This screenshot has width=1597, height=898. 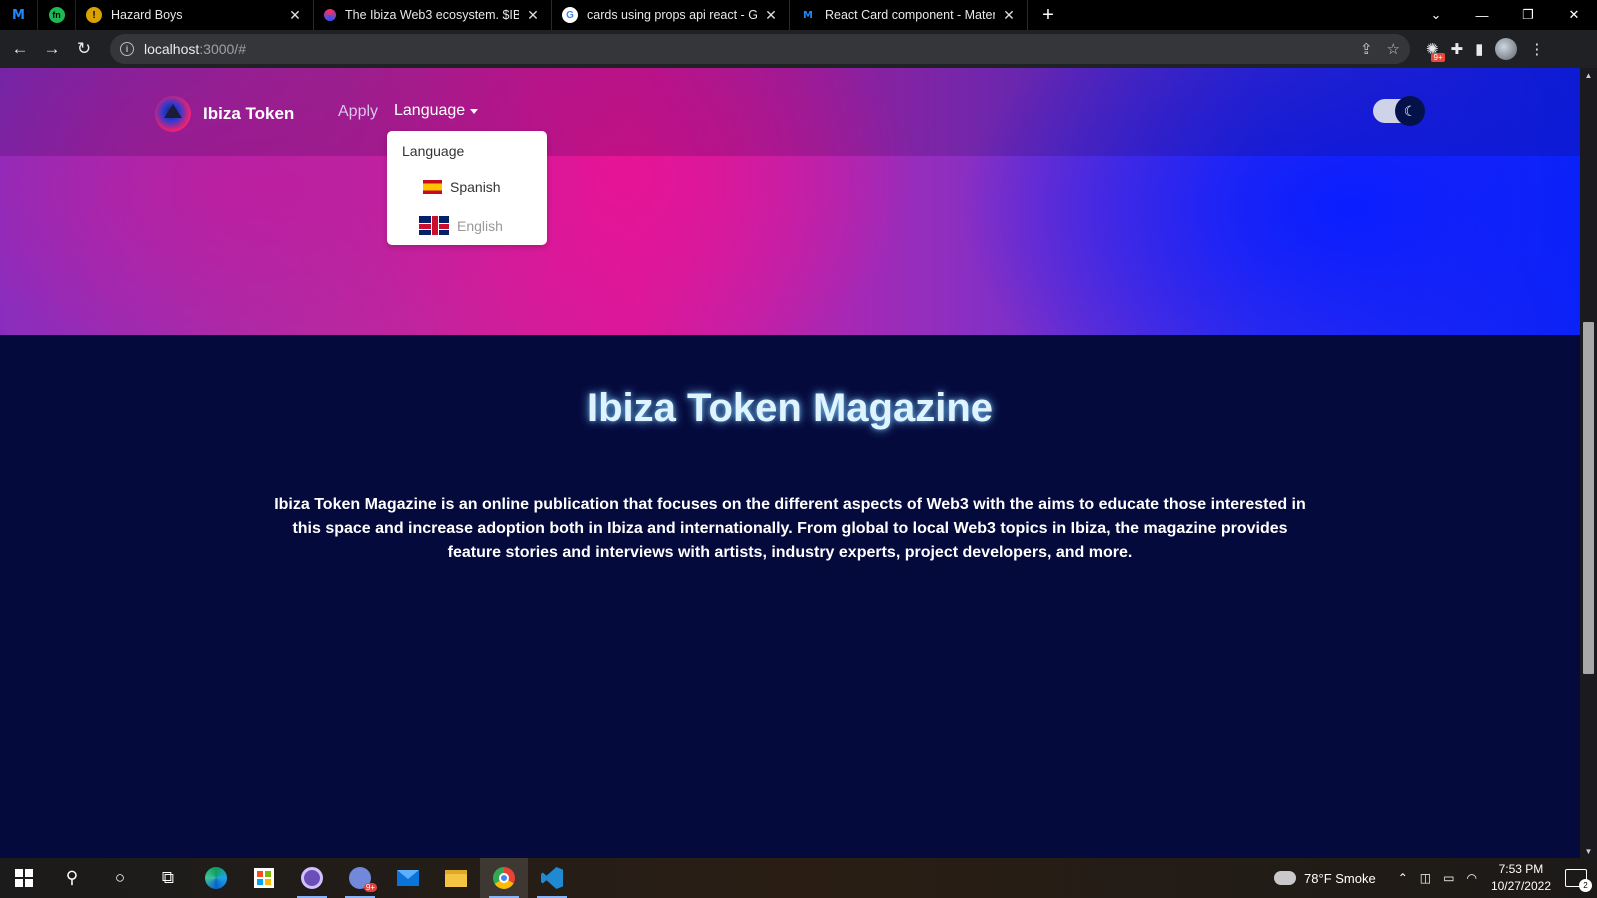 I want to click on show-hidden-icons-chevron-icon: ⌃, so click(x=1403, y=878).